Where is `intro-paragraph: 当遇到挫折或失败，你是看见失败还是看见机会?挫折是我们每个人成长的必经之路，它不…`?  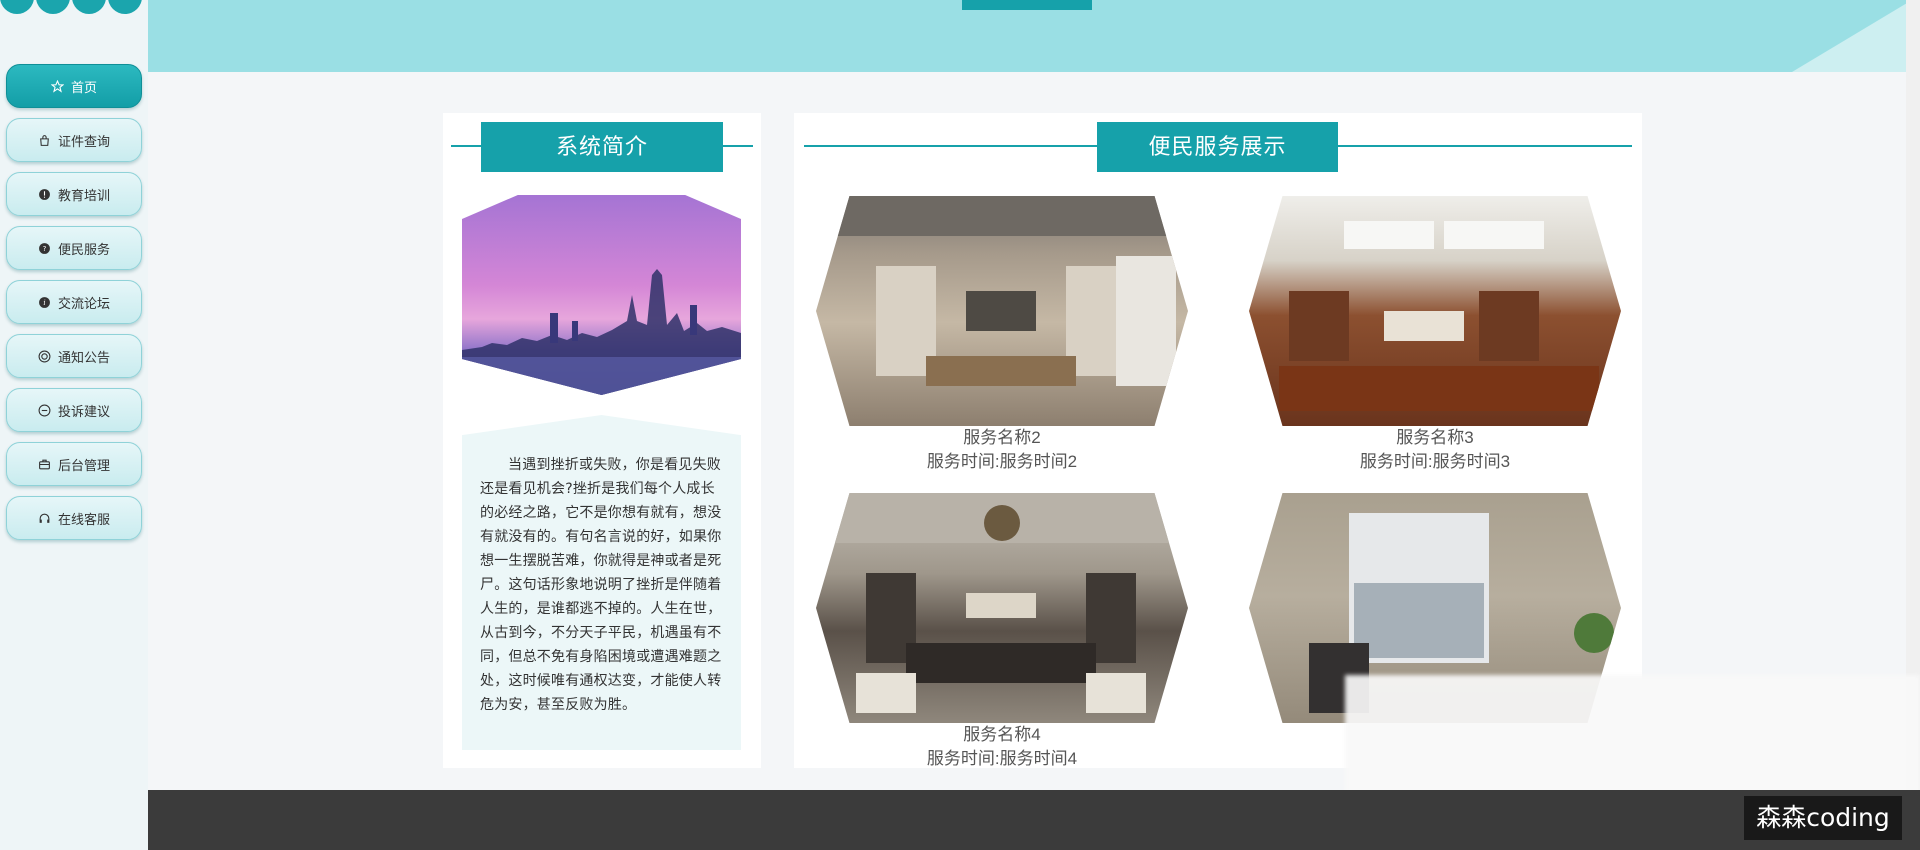 intro-paragraph: 当遇到挫折或失败，你是看见失败还是看见机会?挫折是我们每个人成长的必经之路，它不… is located at coordinates (601, 585).